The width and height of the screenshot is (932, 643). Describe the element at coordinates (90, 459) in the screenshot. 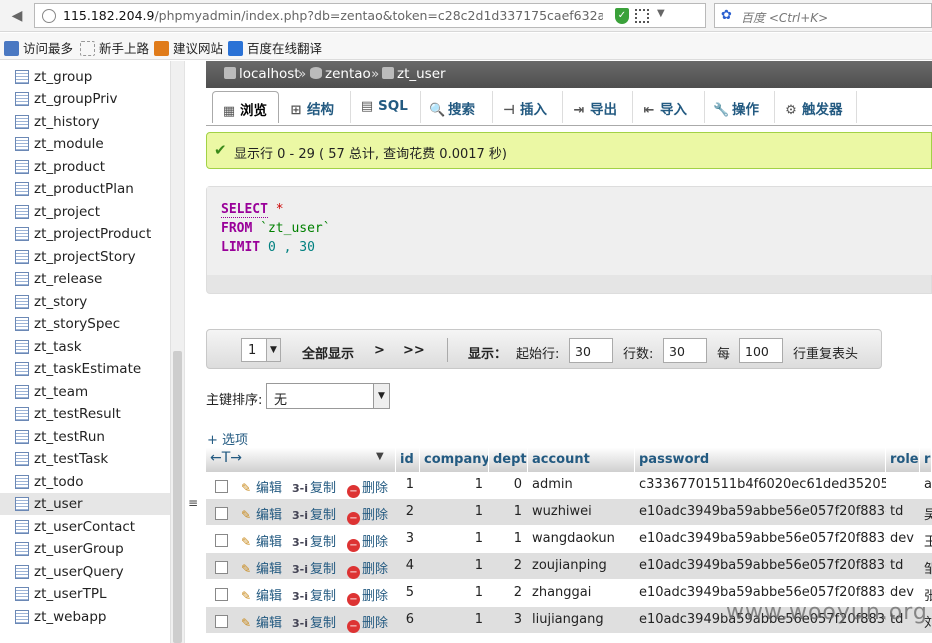

I see `sidebar-item-zt_testTask: zt_testTask` at that location.